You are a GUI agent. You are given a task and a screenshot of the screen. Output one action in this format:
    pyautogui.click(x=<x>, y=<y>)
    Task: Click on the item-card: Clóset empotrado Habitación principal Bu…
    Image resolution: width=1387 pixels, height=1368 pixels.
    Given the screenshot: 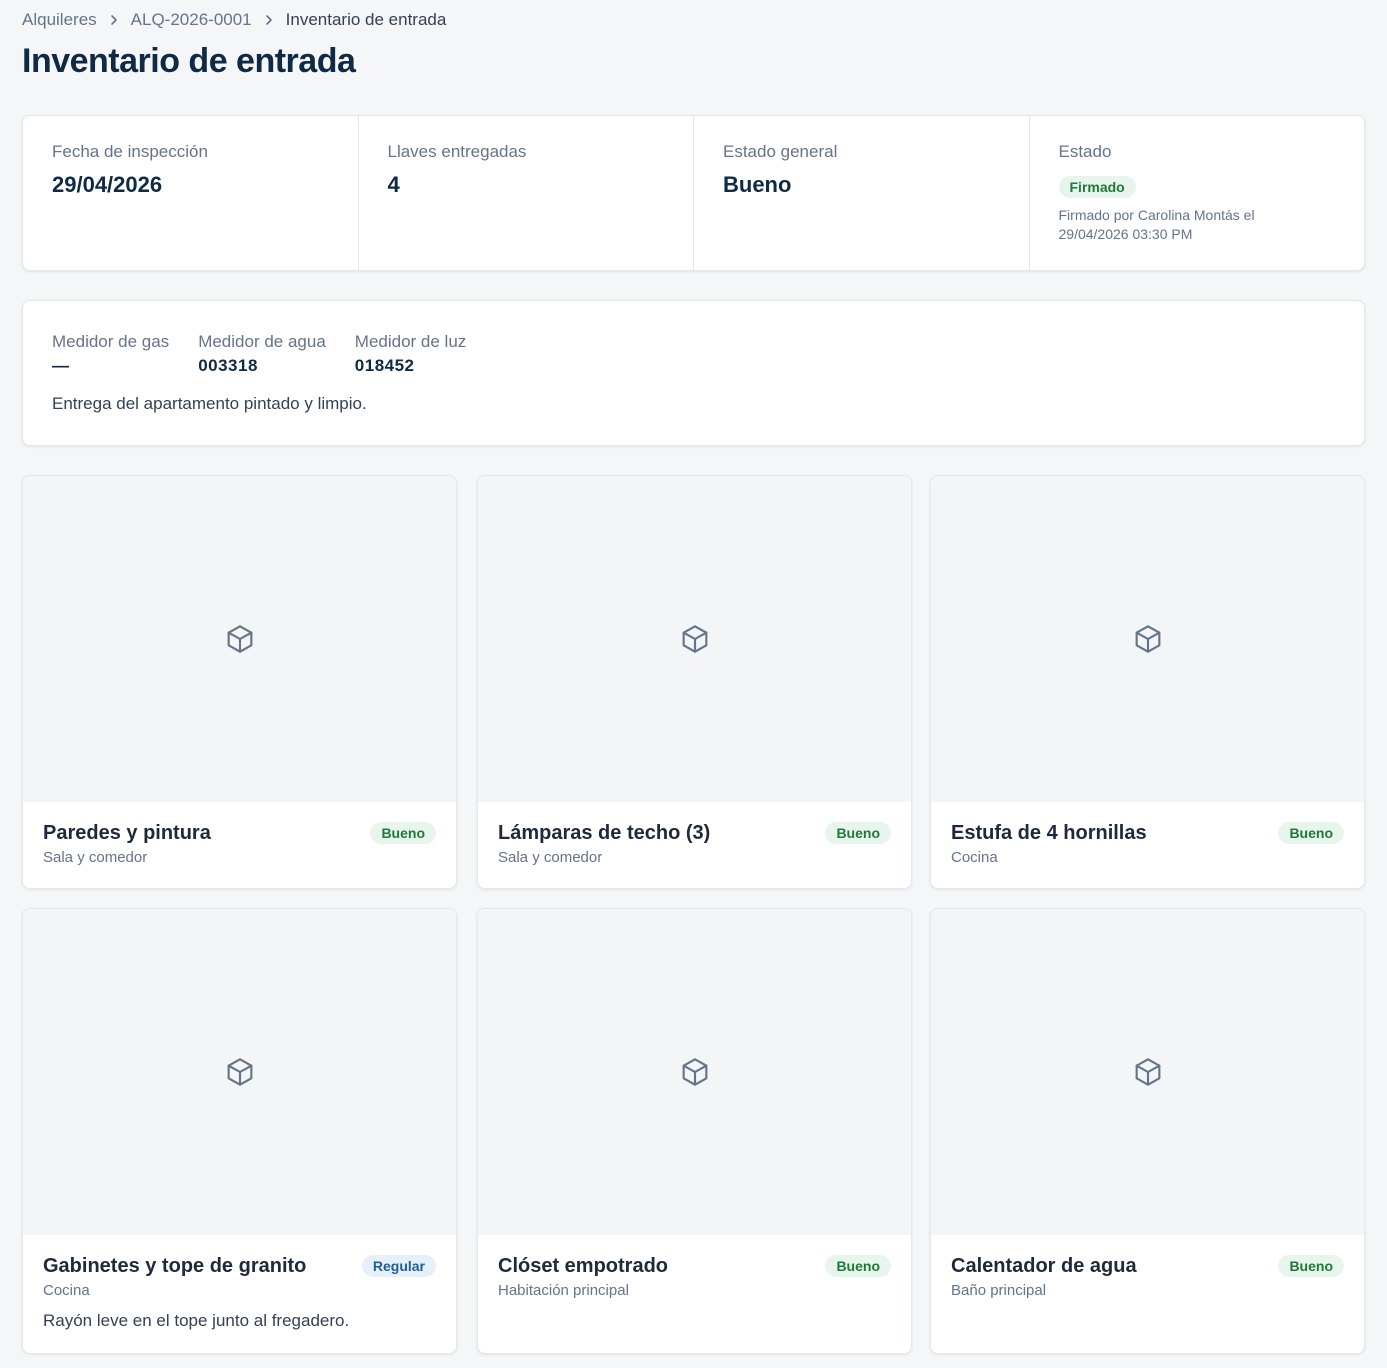 What is the action you would take?
    pyautogui.click(x=694, y=1131)
    